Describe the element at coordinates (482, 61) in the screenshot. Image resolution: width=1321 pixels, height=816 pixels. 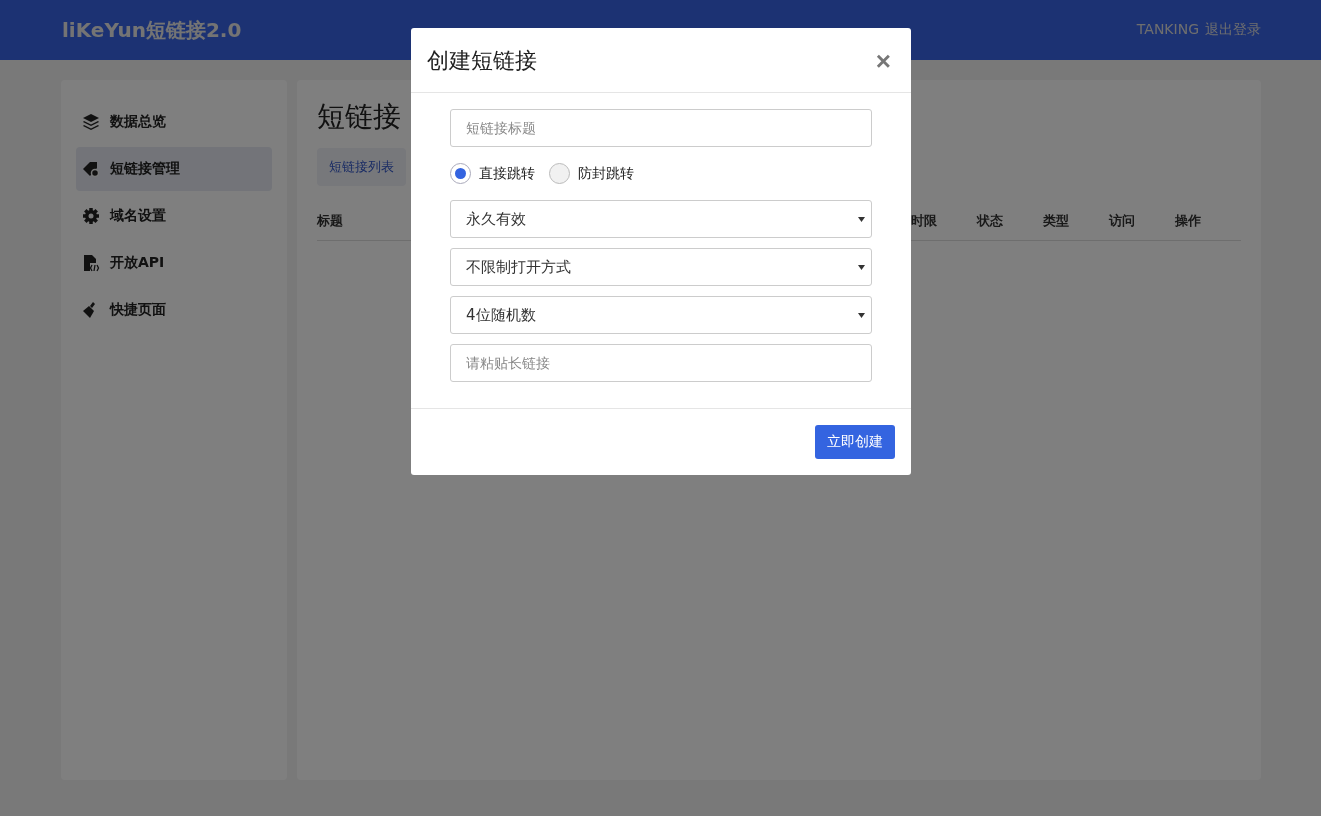
I see `dialog-title: 创建短链接` at that location.